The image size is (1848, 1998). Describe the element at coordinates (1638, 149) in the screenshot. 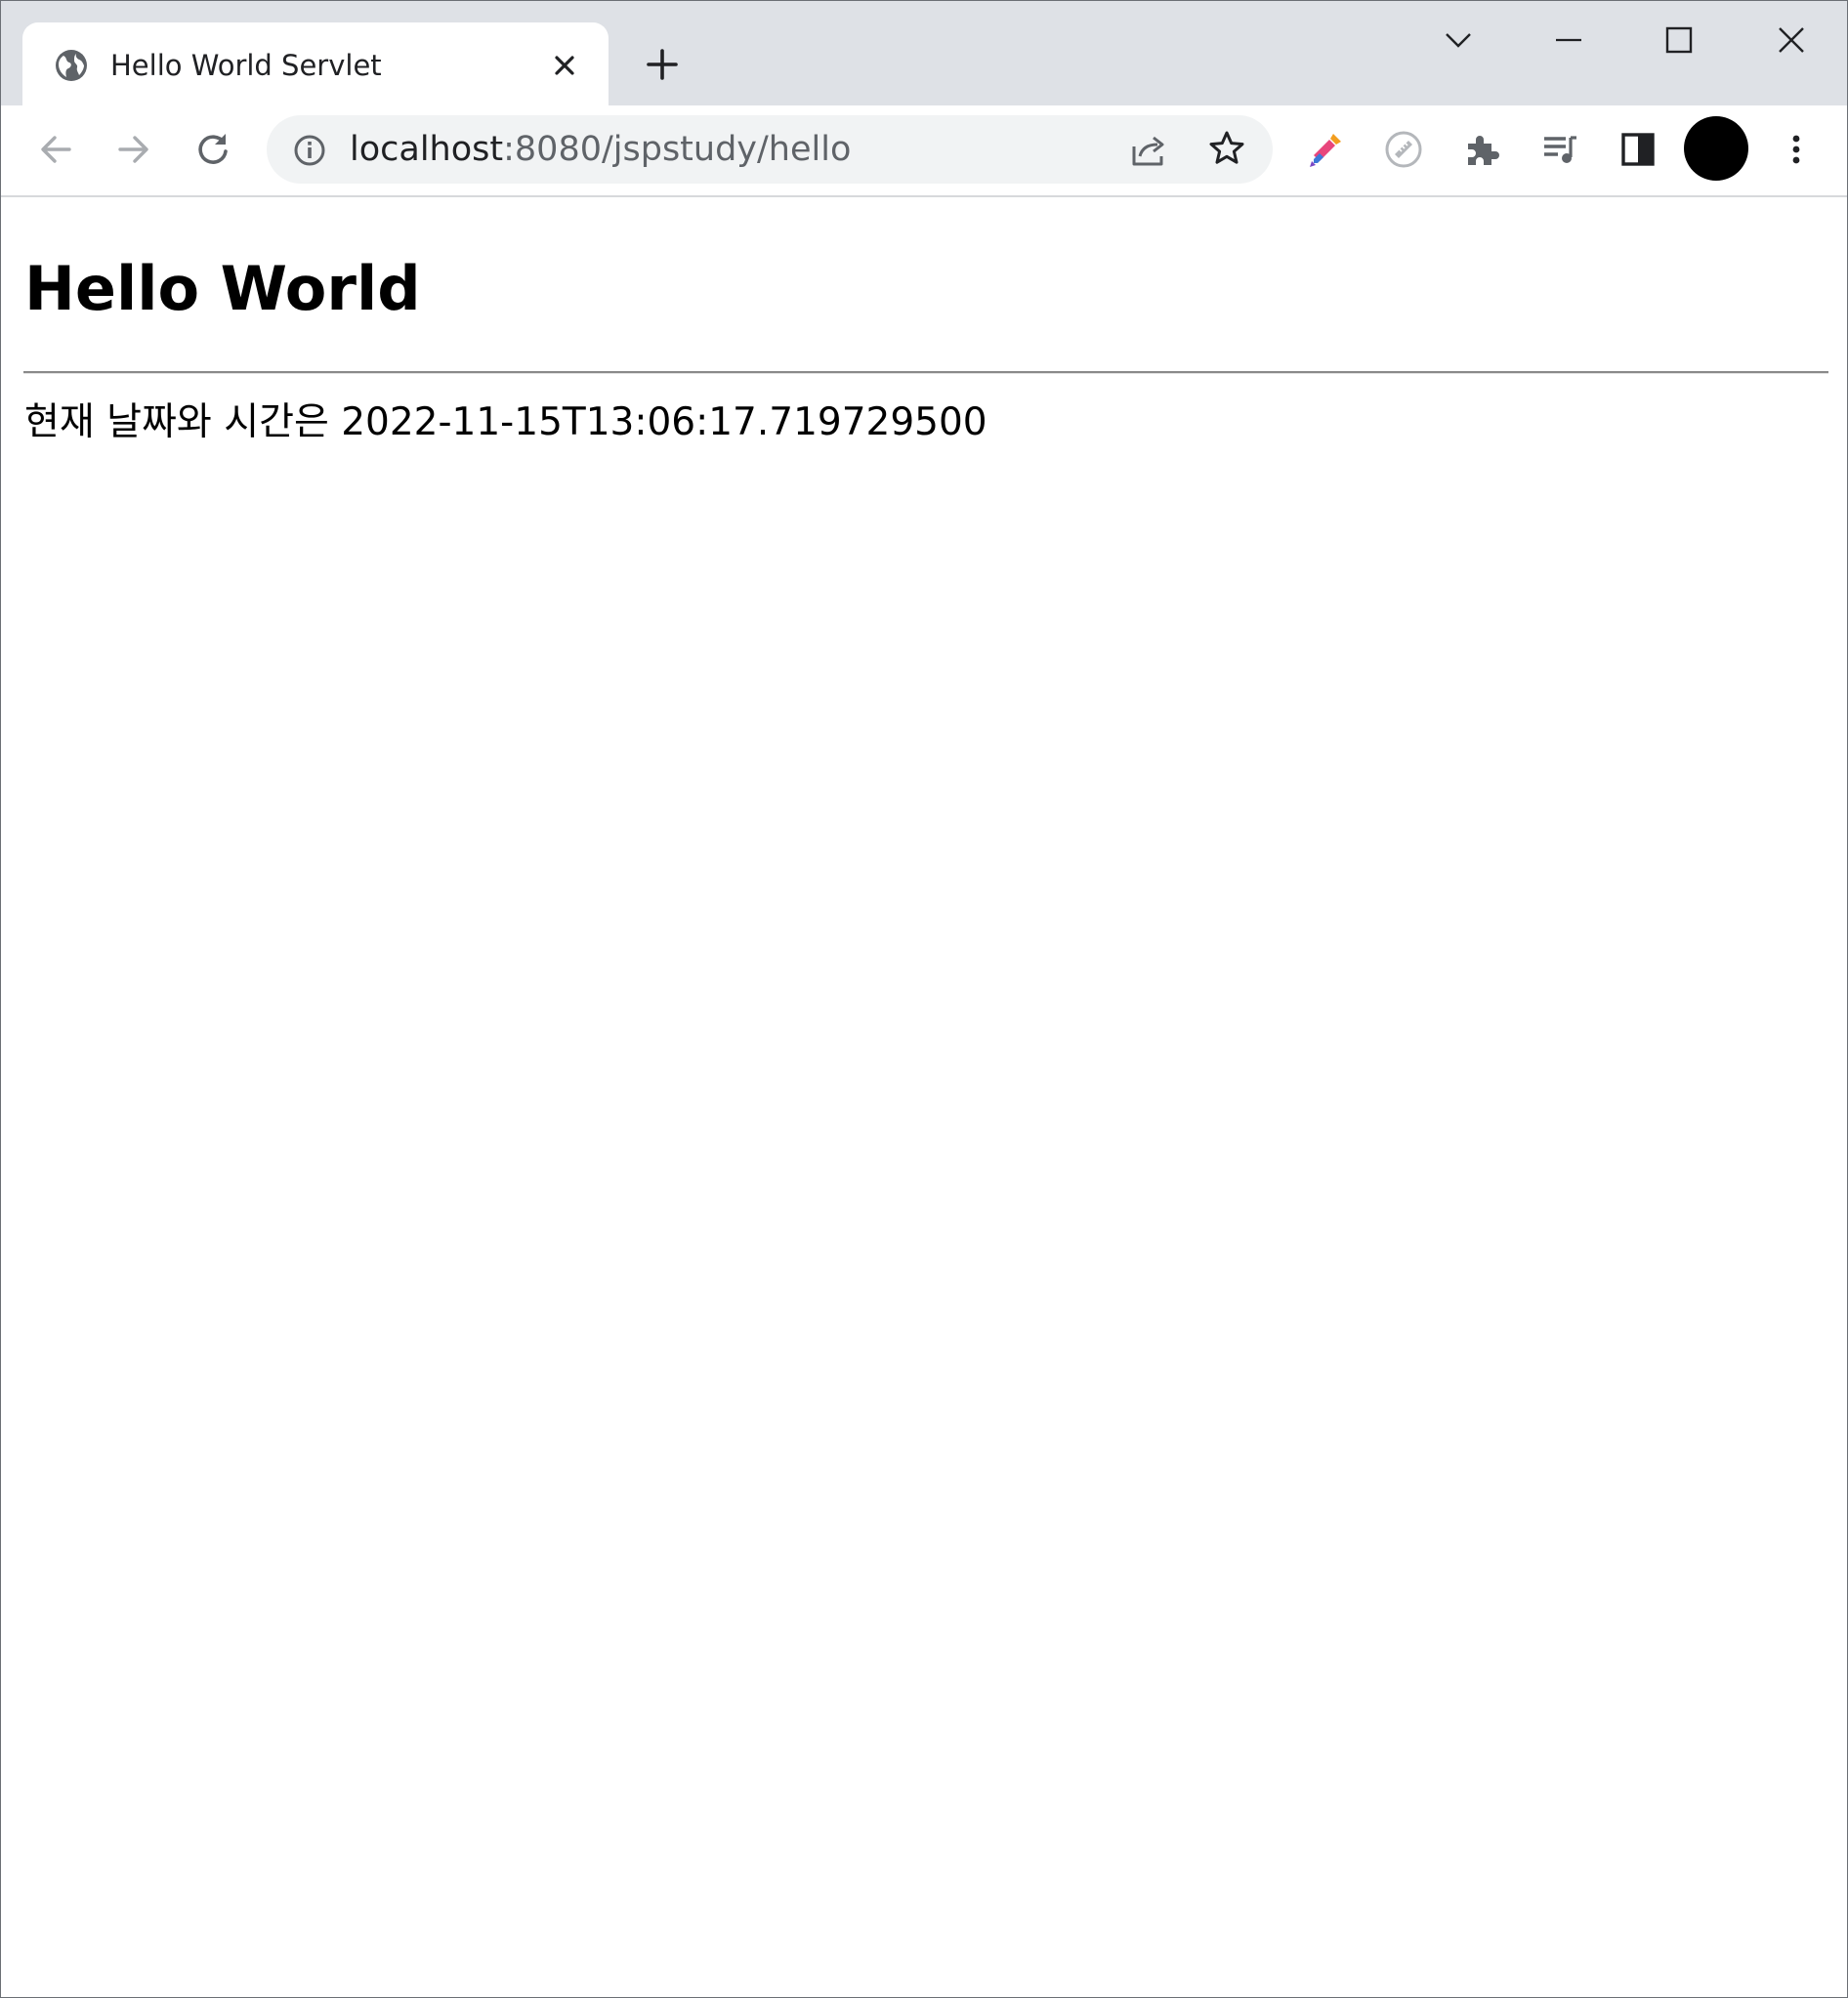

I see `side-panel-icon` at that location.